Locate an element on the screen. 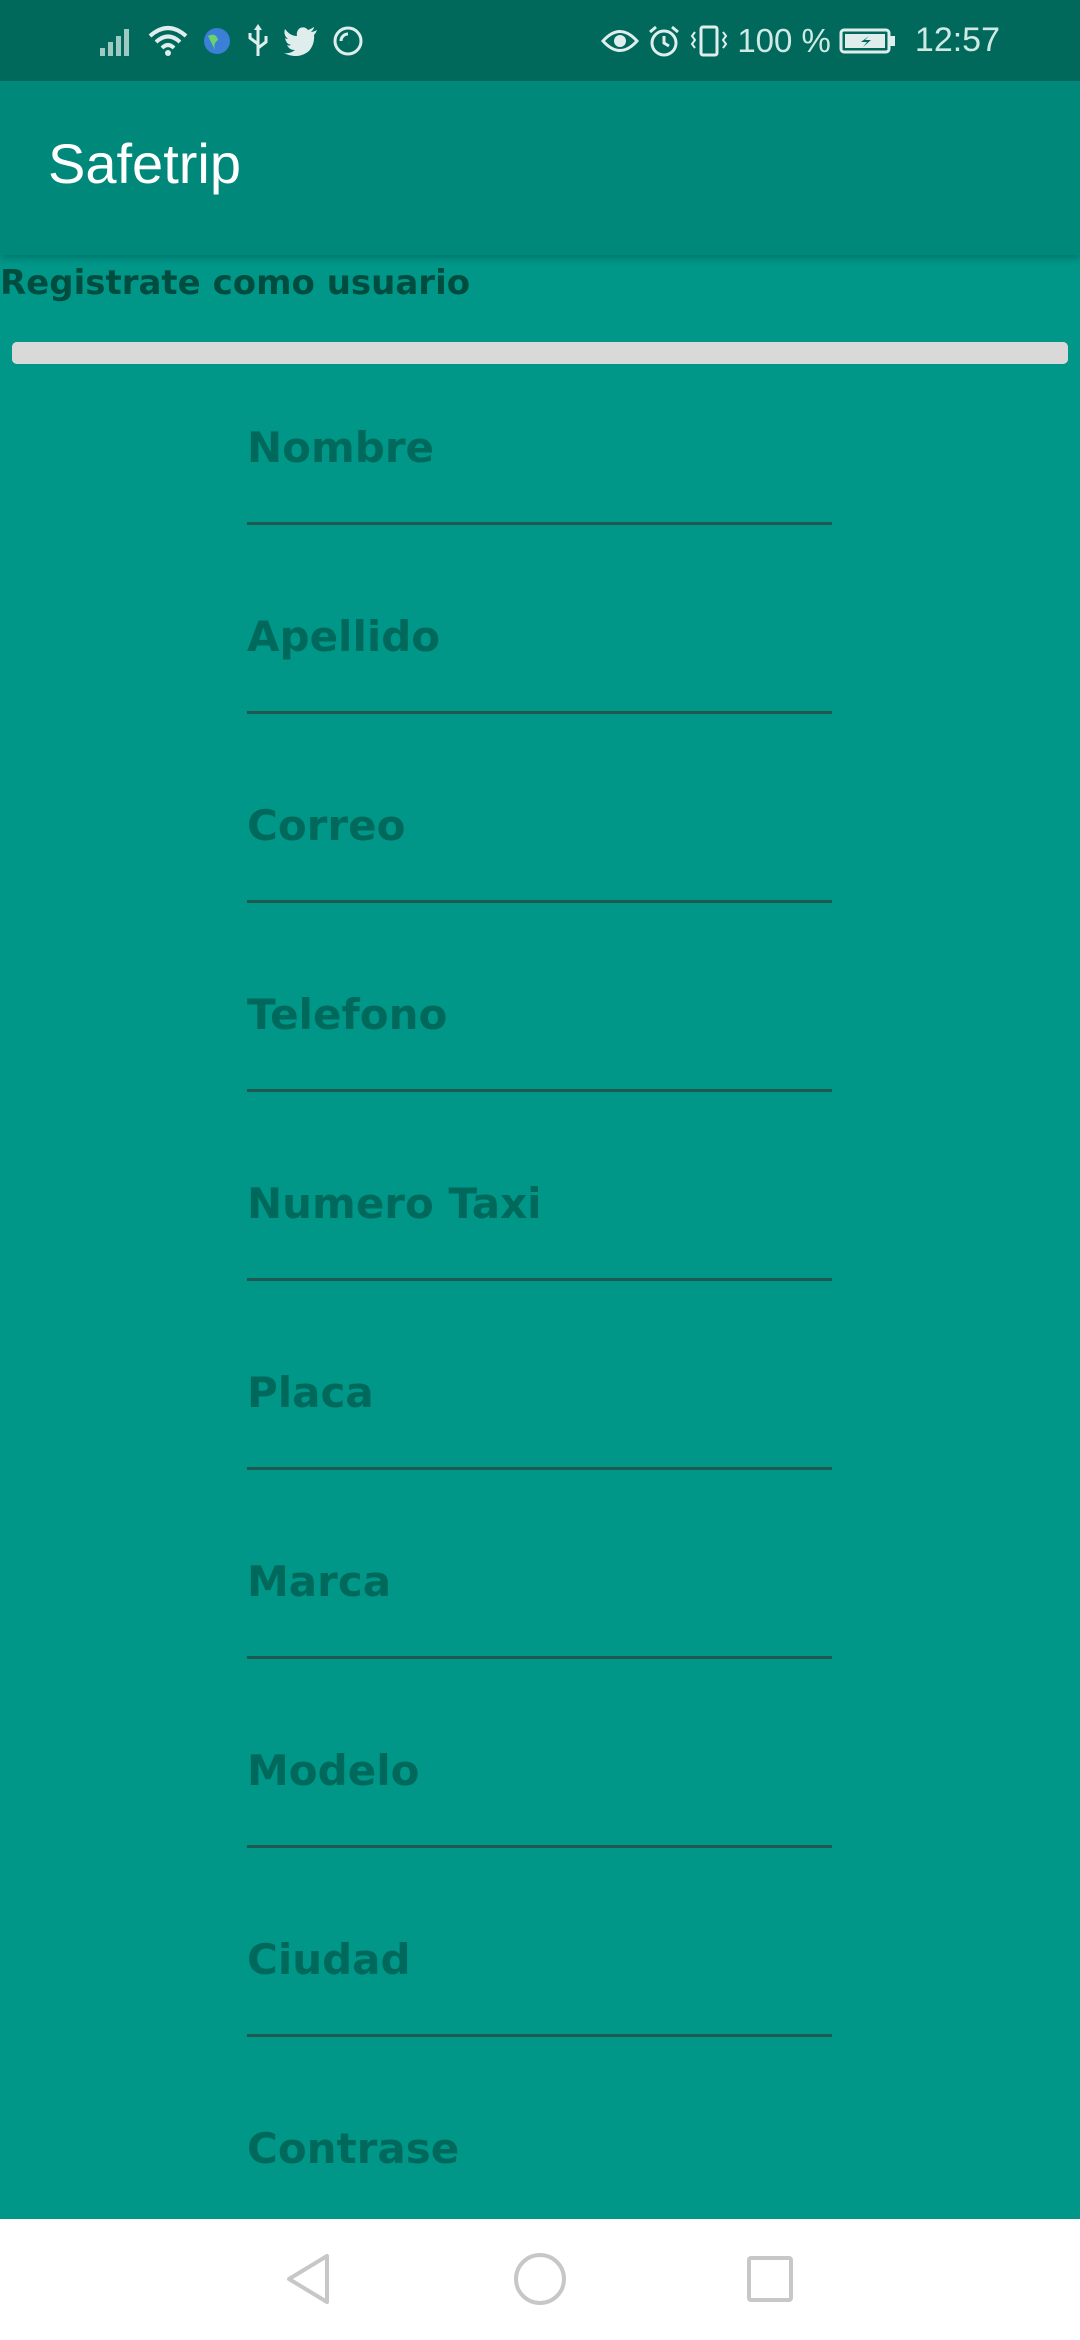 This screenshot has height=2340, width=1080. vpn-globe-icon is located at coordinates (217, 41).